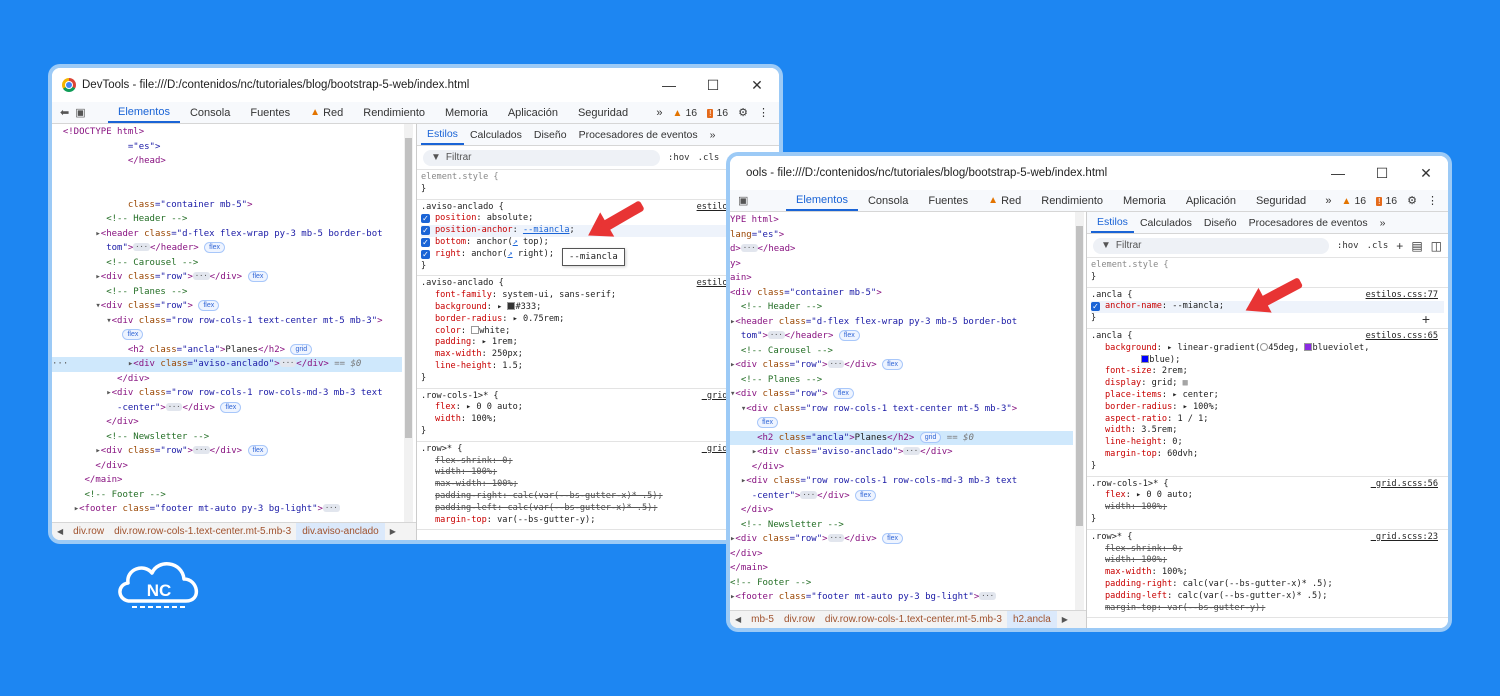 The image size is (1500, 696). I want to click on dom-line: ain>, so click(901, 278).